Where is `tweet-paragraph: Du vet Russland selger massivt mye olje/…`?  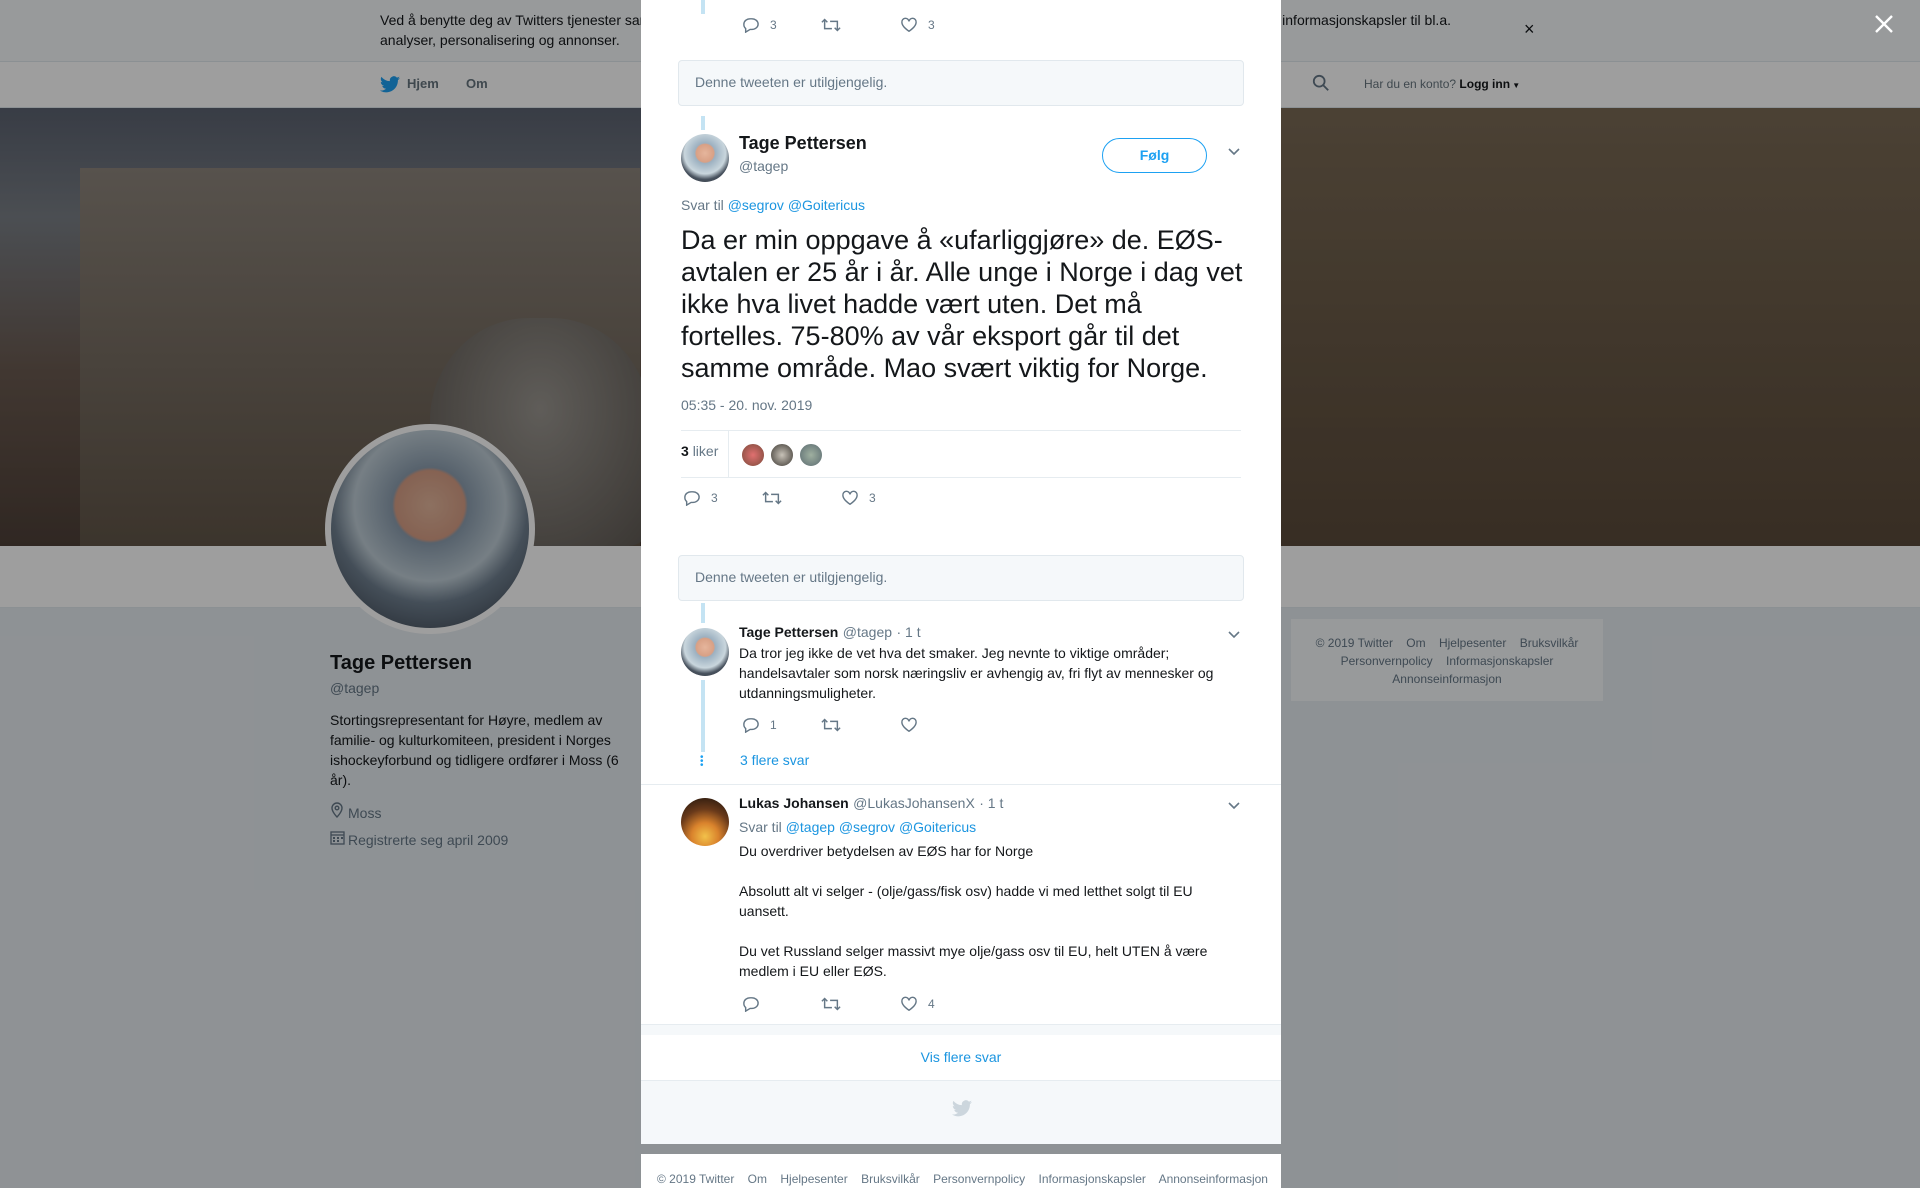 tweet-paragraph: Du vet Russland selger massivt mye olje/… is located at coordinates (973, 961).